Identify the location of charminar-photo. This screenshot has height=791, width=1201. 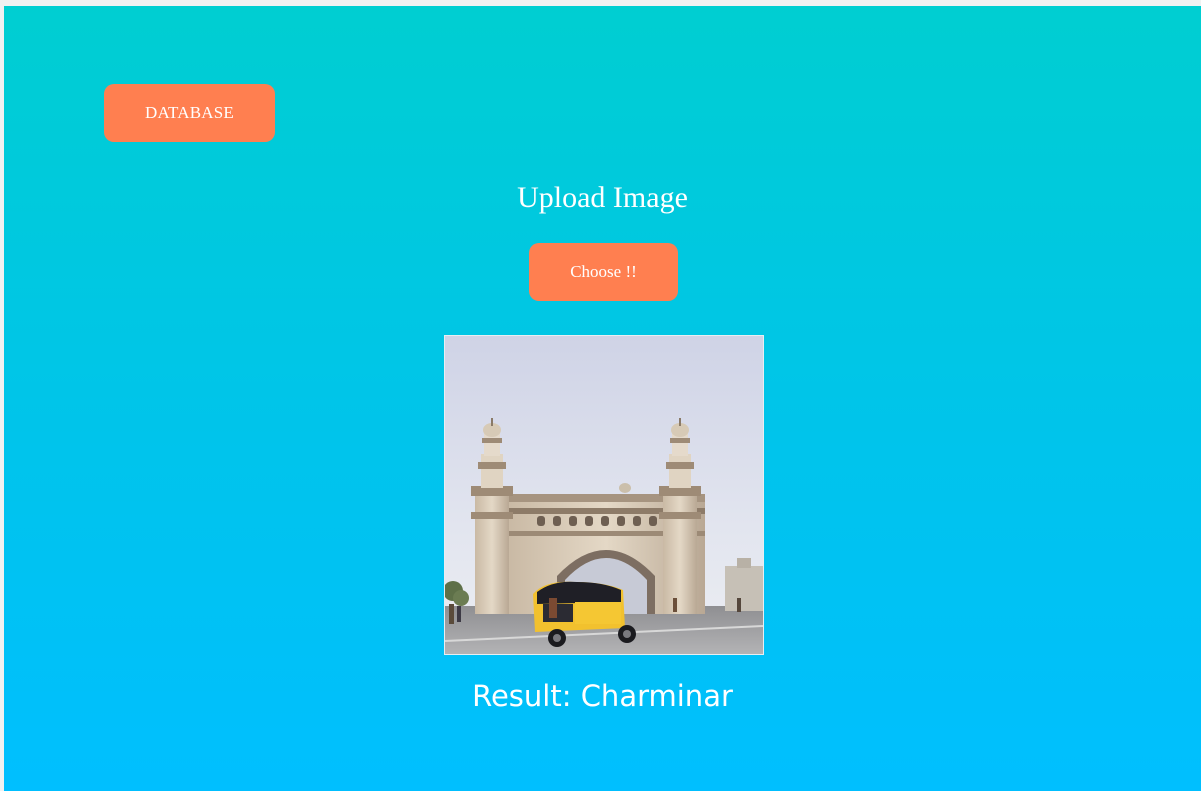
(604, 495).